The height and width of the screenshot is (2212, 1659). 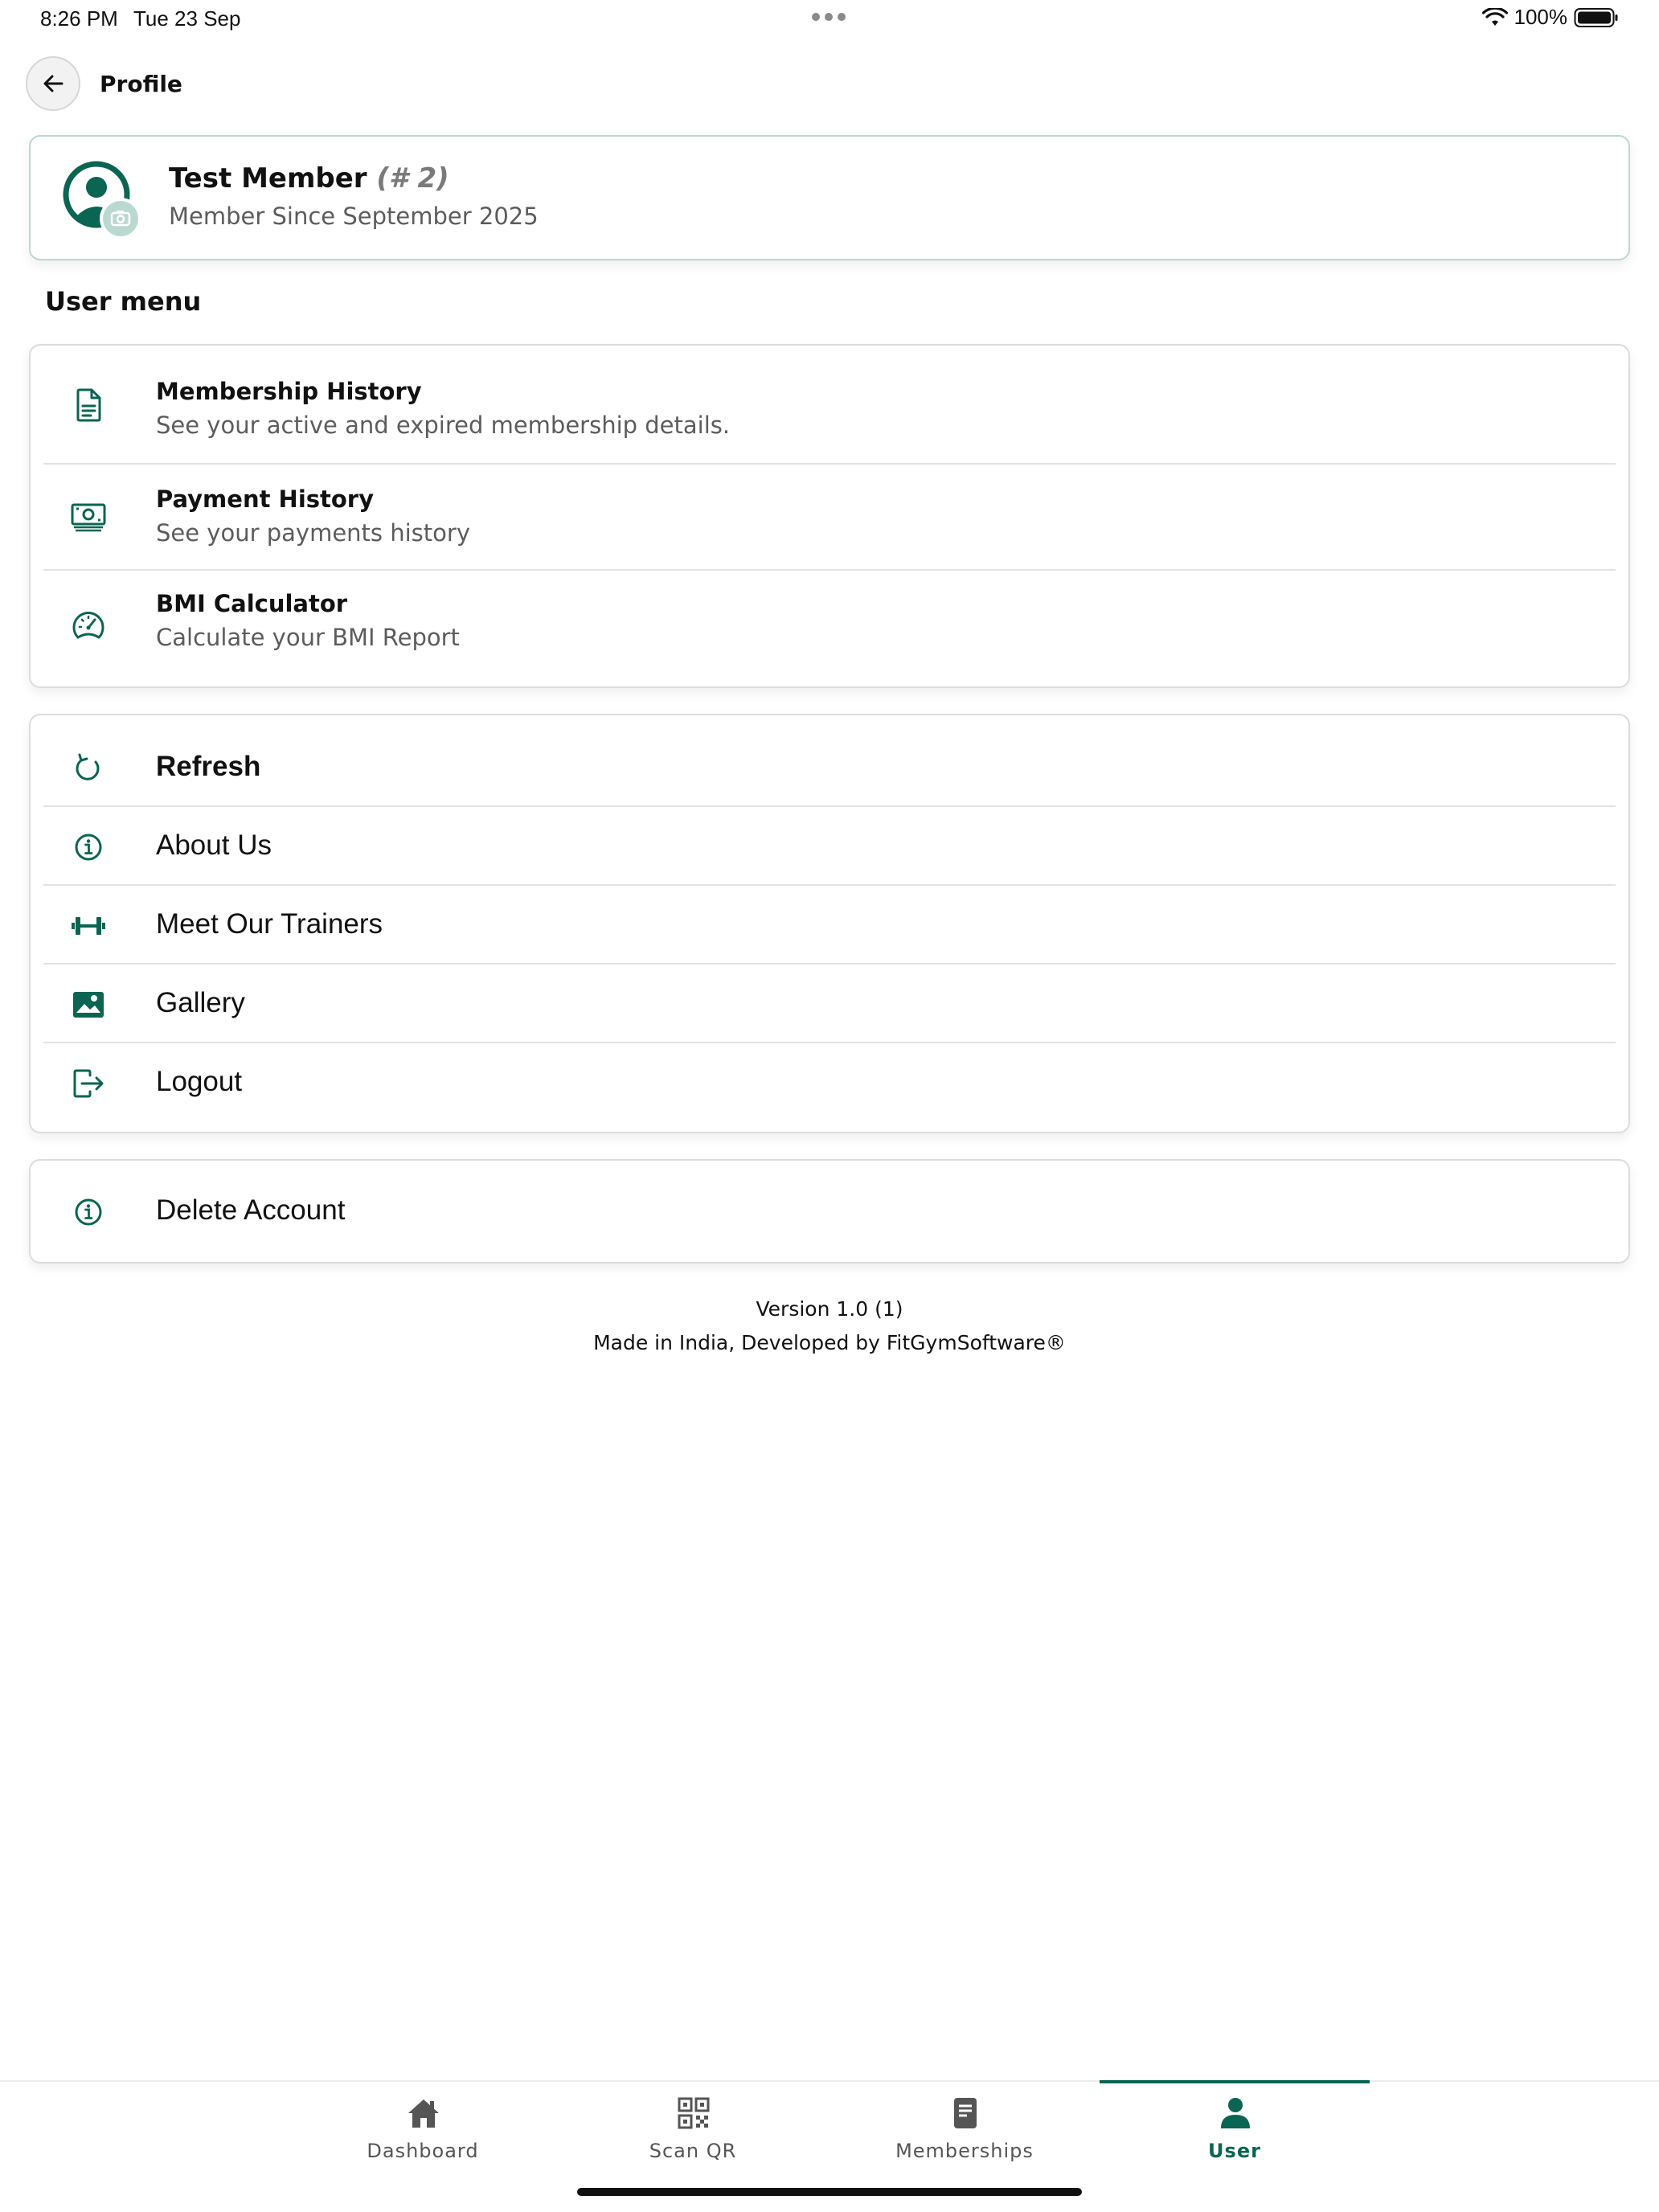 I want to click on user-icon, so click(x=1235, y=2113).